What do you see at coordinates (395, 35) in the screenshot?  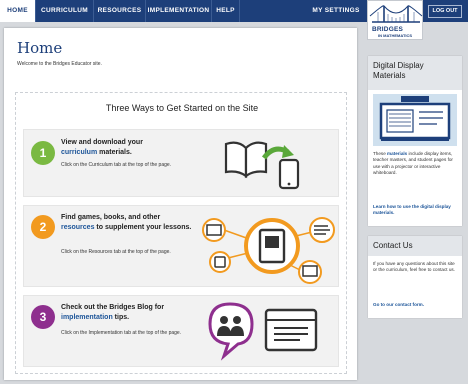 I see `brand-tagline: IN MATHEMATICS` at bounding box center [395, 35].